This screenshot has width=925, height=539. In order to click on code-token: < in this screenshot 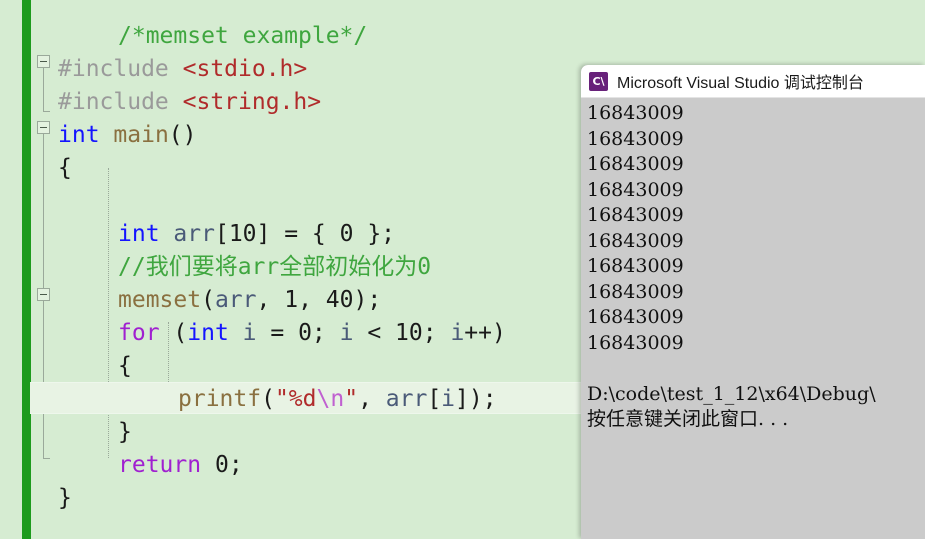, I will do `click(374, 333)`.